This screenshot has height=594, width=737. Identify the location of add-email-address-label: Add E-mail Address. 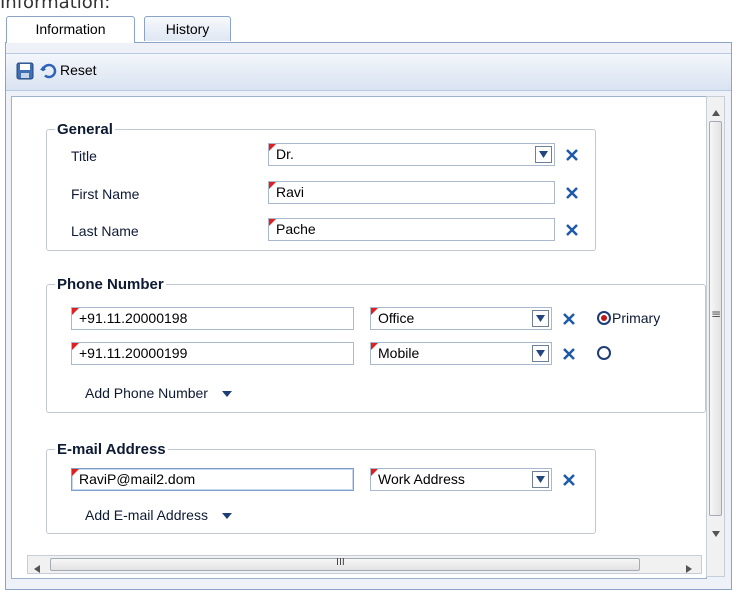
(146, 515).